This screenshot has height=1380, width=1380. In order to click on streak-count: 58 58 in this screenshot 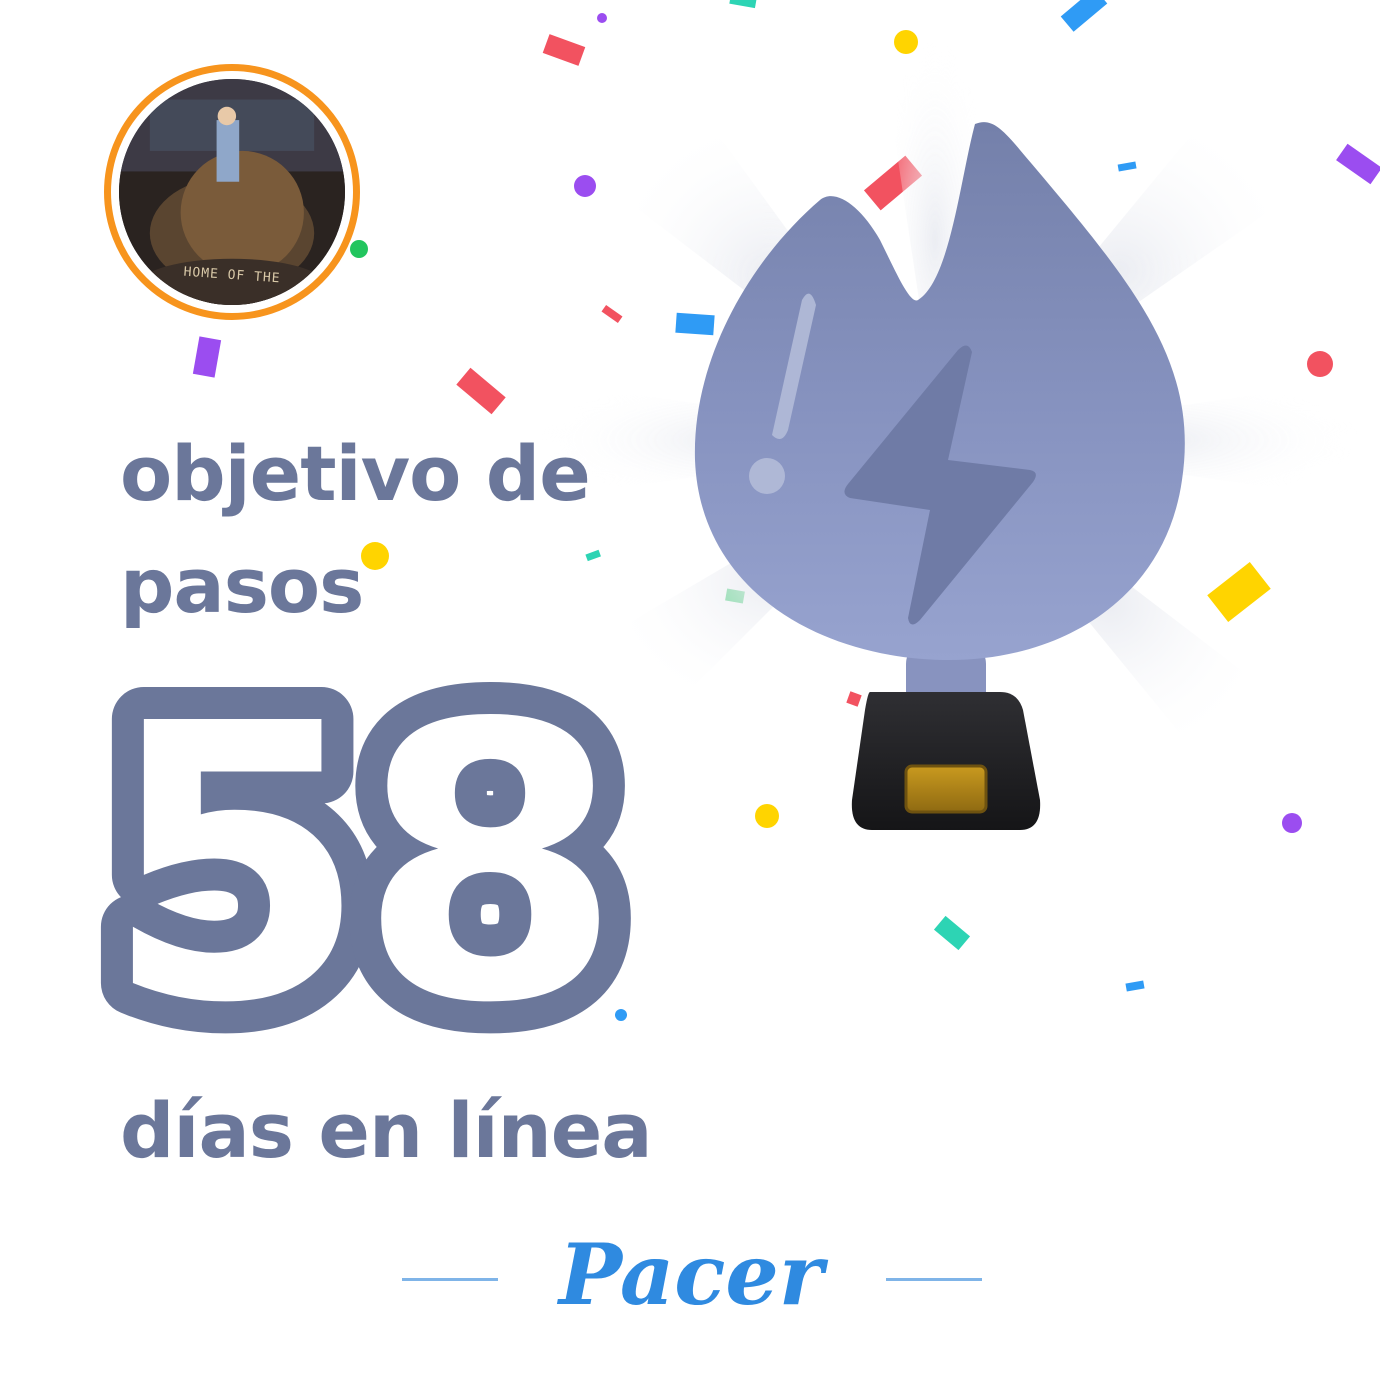, I will do `click(375, 850)`.